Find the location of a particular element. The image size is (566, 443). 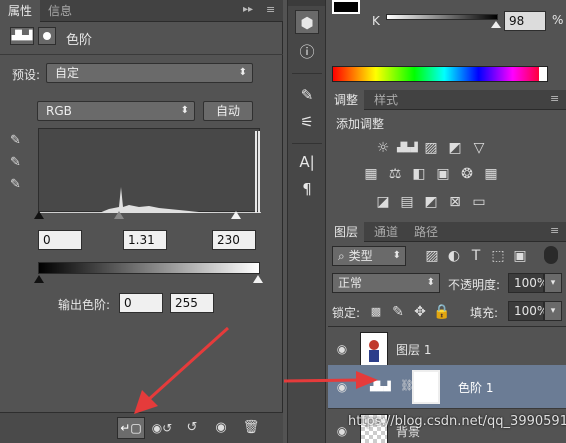

lock-transparent-icon: ▩ is located at coordinates (376, 312).